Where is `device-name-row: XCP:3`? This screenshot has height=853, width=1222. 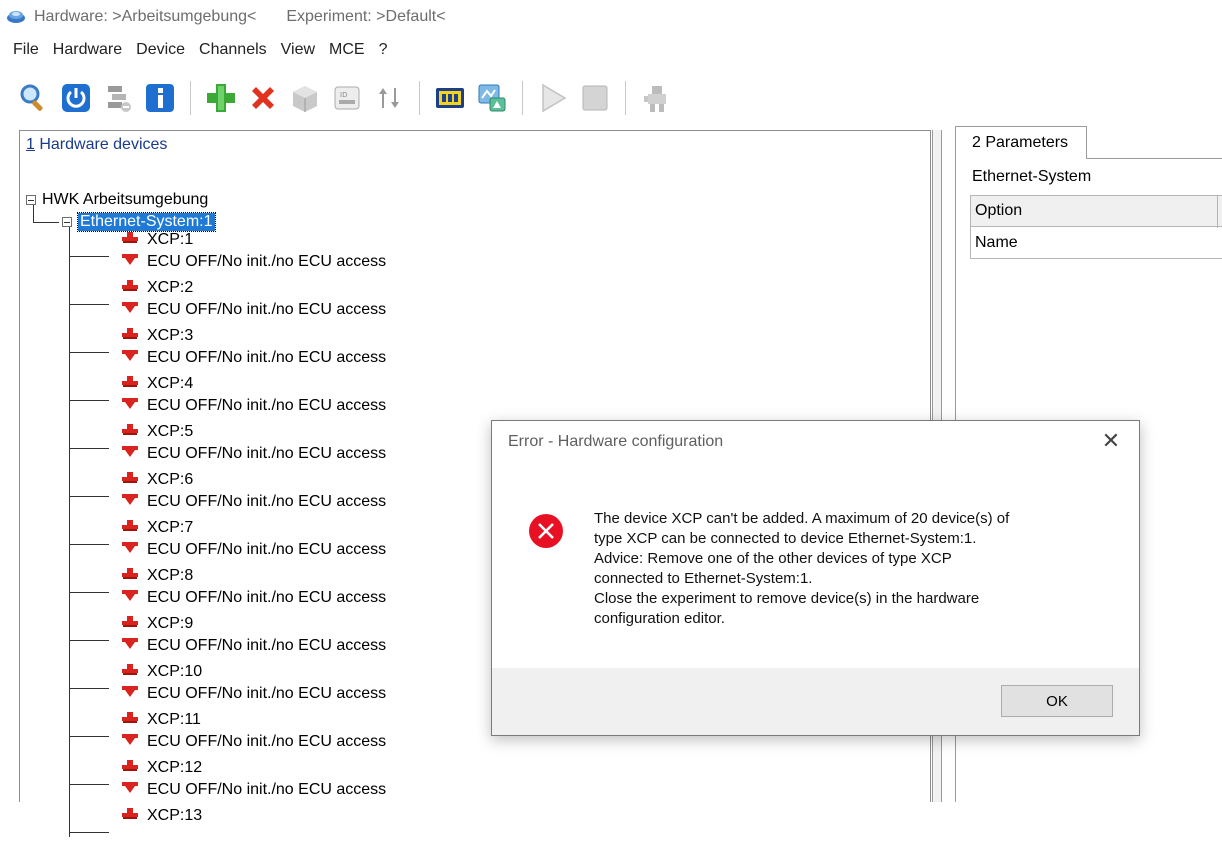 device-name-row: XCP:3 is located at coordinates (157, 336).